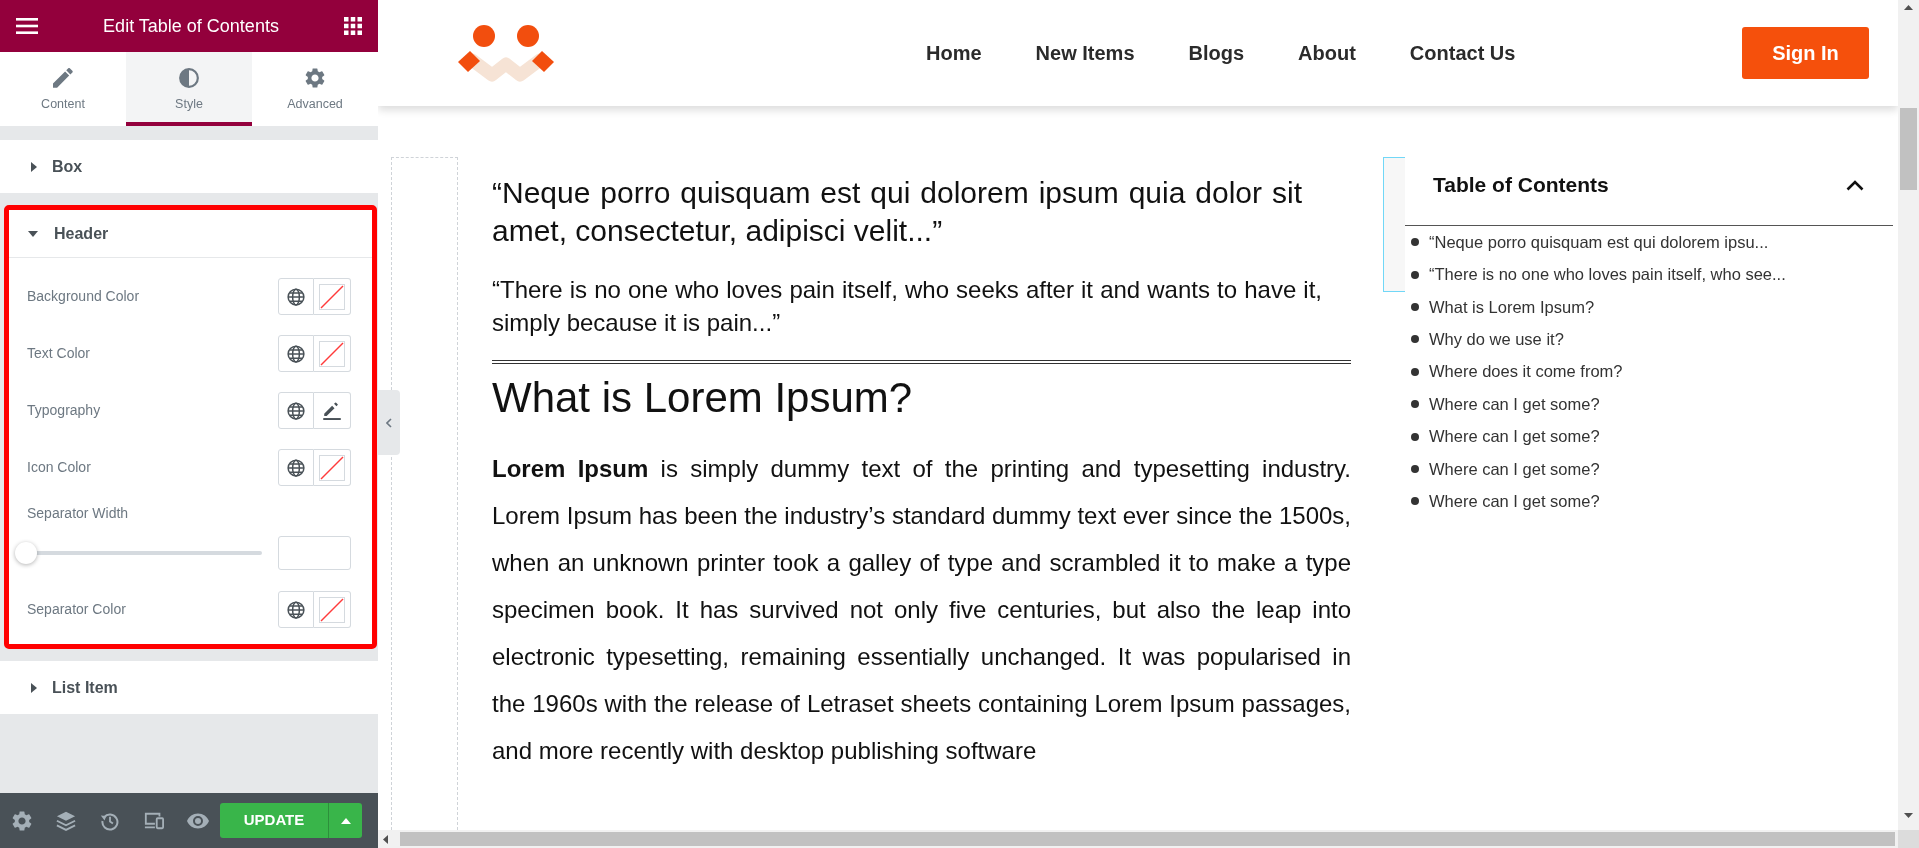 The image size is (1919, 848). Describe the element at coordinates (189, 78) in the screenshot. I see `half-circle-icon` at that location.